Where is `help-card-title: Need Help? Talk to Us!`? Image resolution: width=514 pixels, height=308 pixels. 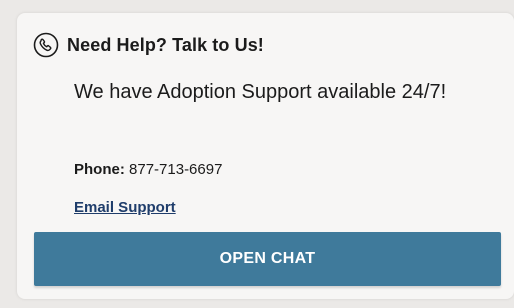
help-card-title: Need Help? Talk to Us! is located at coordinates (165, 44).